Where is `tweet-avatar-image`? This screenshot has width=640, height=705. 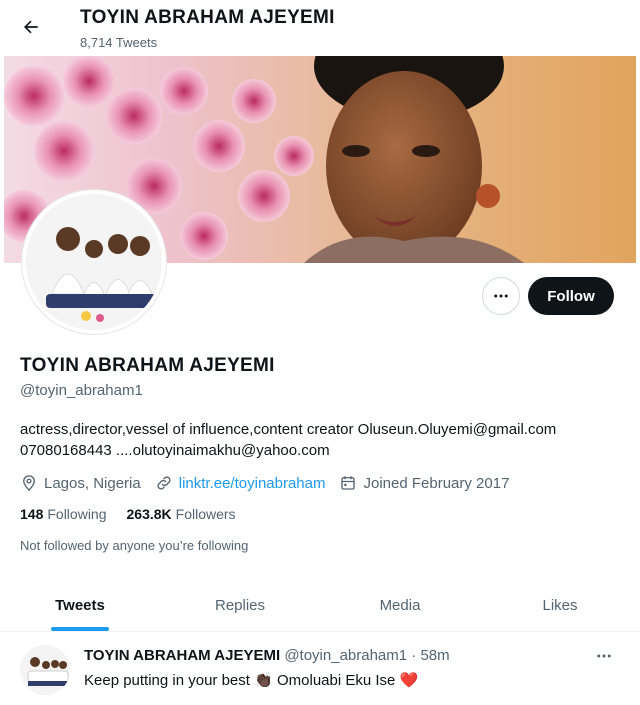 tweet-avatar-image is located at coordinates (45, 670).